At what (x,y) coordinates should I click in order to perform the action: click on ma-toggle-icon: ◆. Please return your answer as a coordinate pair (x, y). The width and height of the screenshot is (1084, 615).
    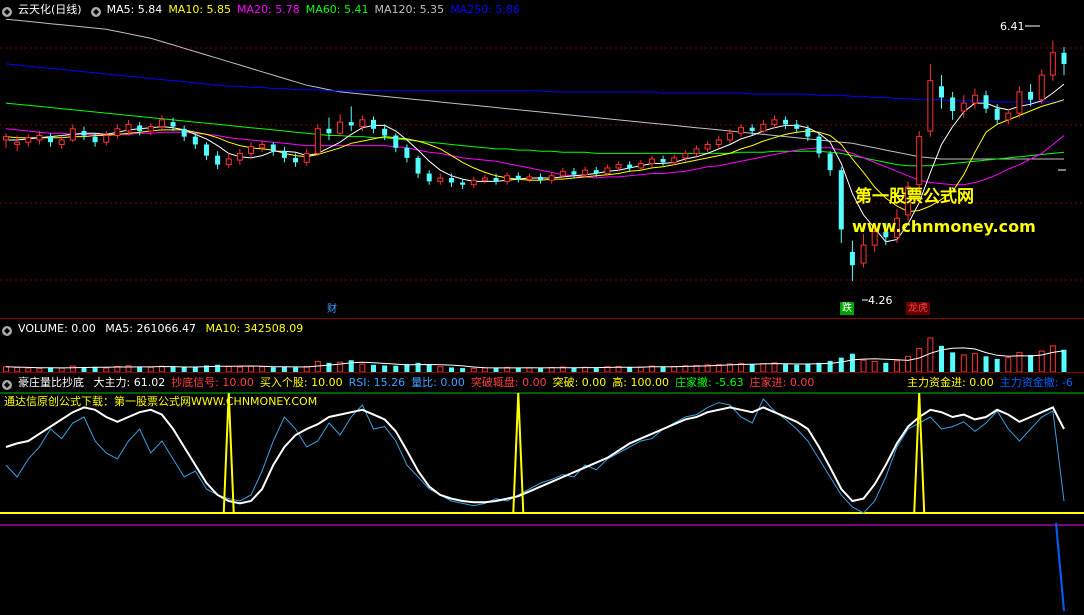
    Looking at the image, I should click on (96, 12).